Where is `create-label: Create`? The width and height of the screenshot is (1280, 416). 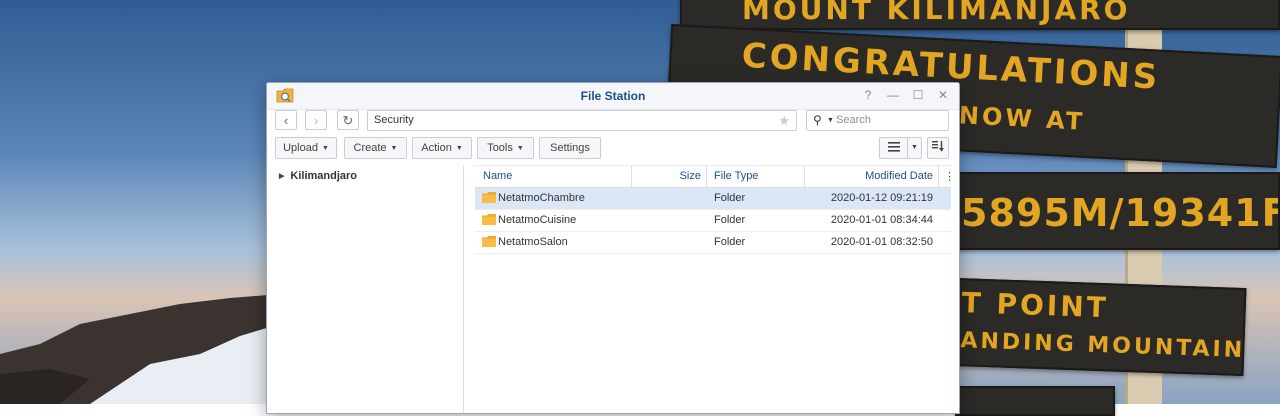 create-label: Create is located at coordinates (370, 148).